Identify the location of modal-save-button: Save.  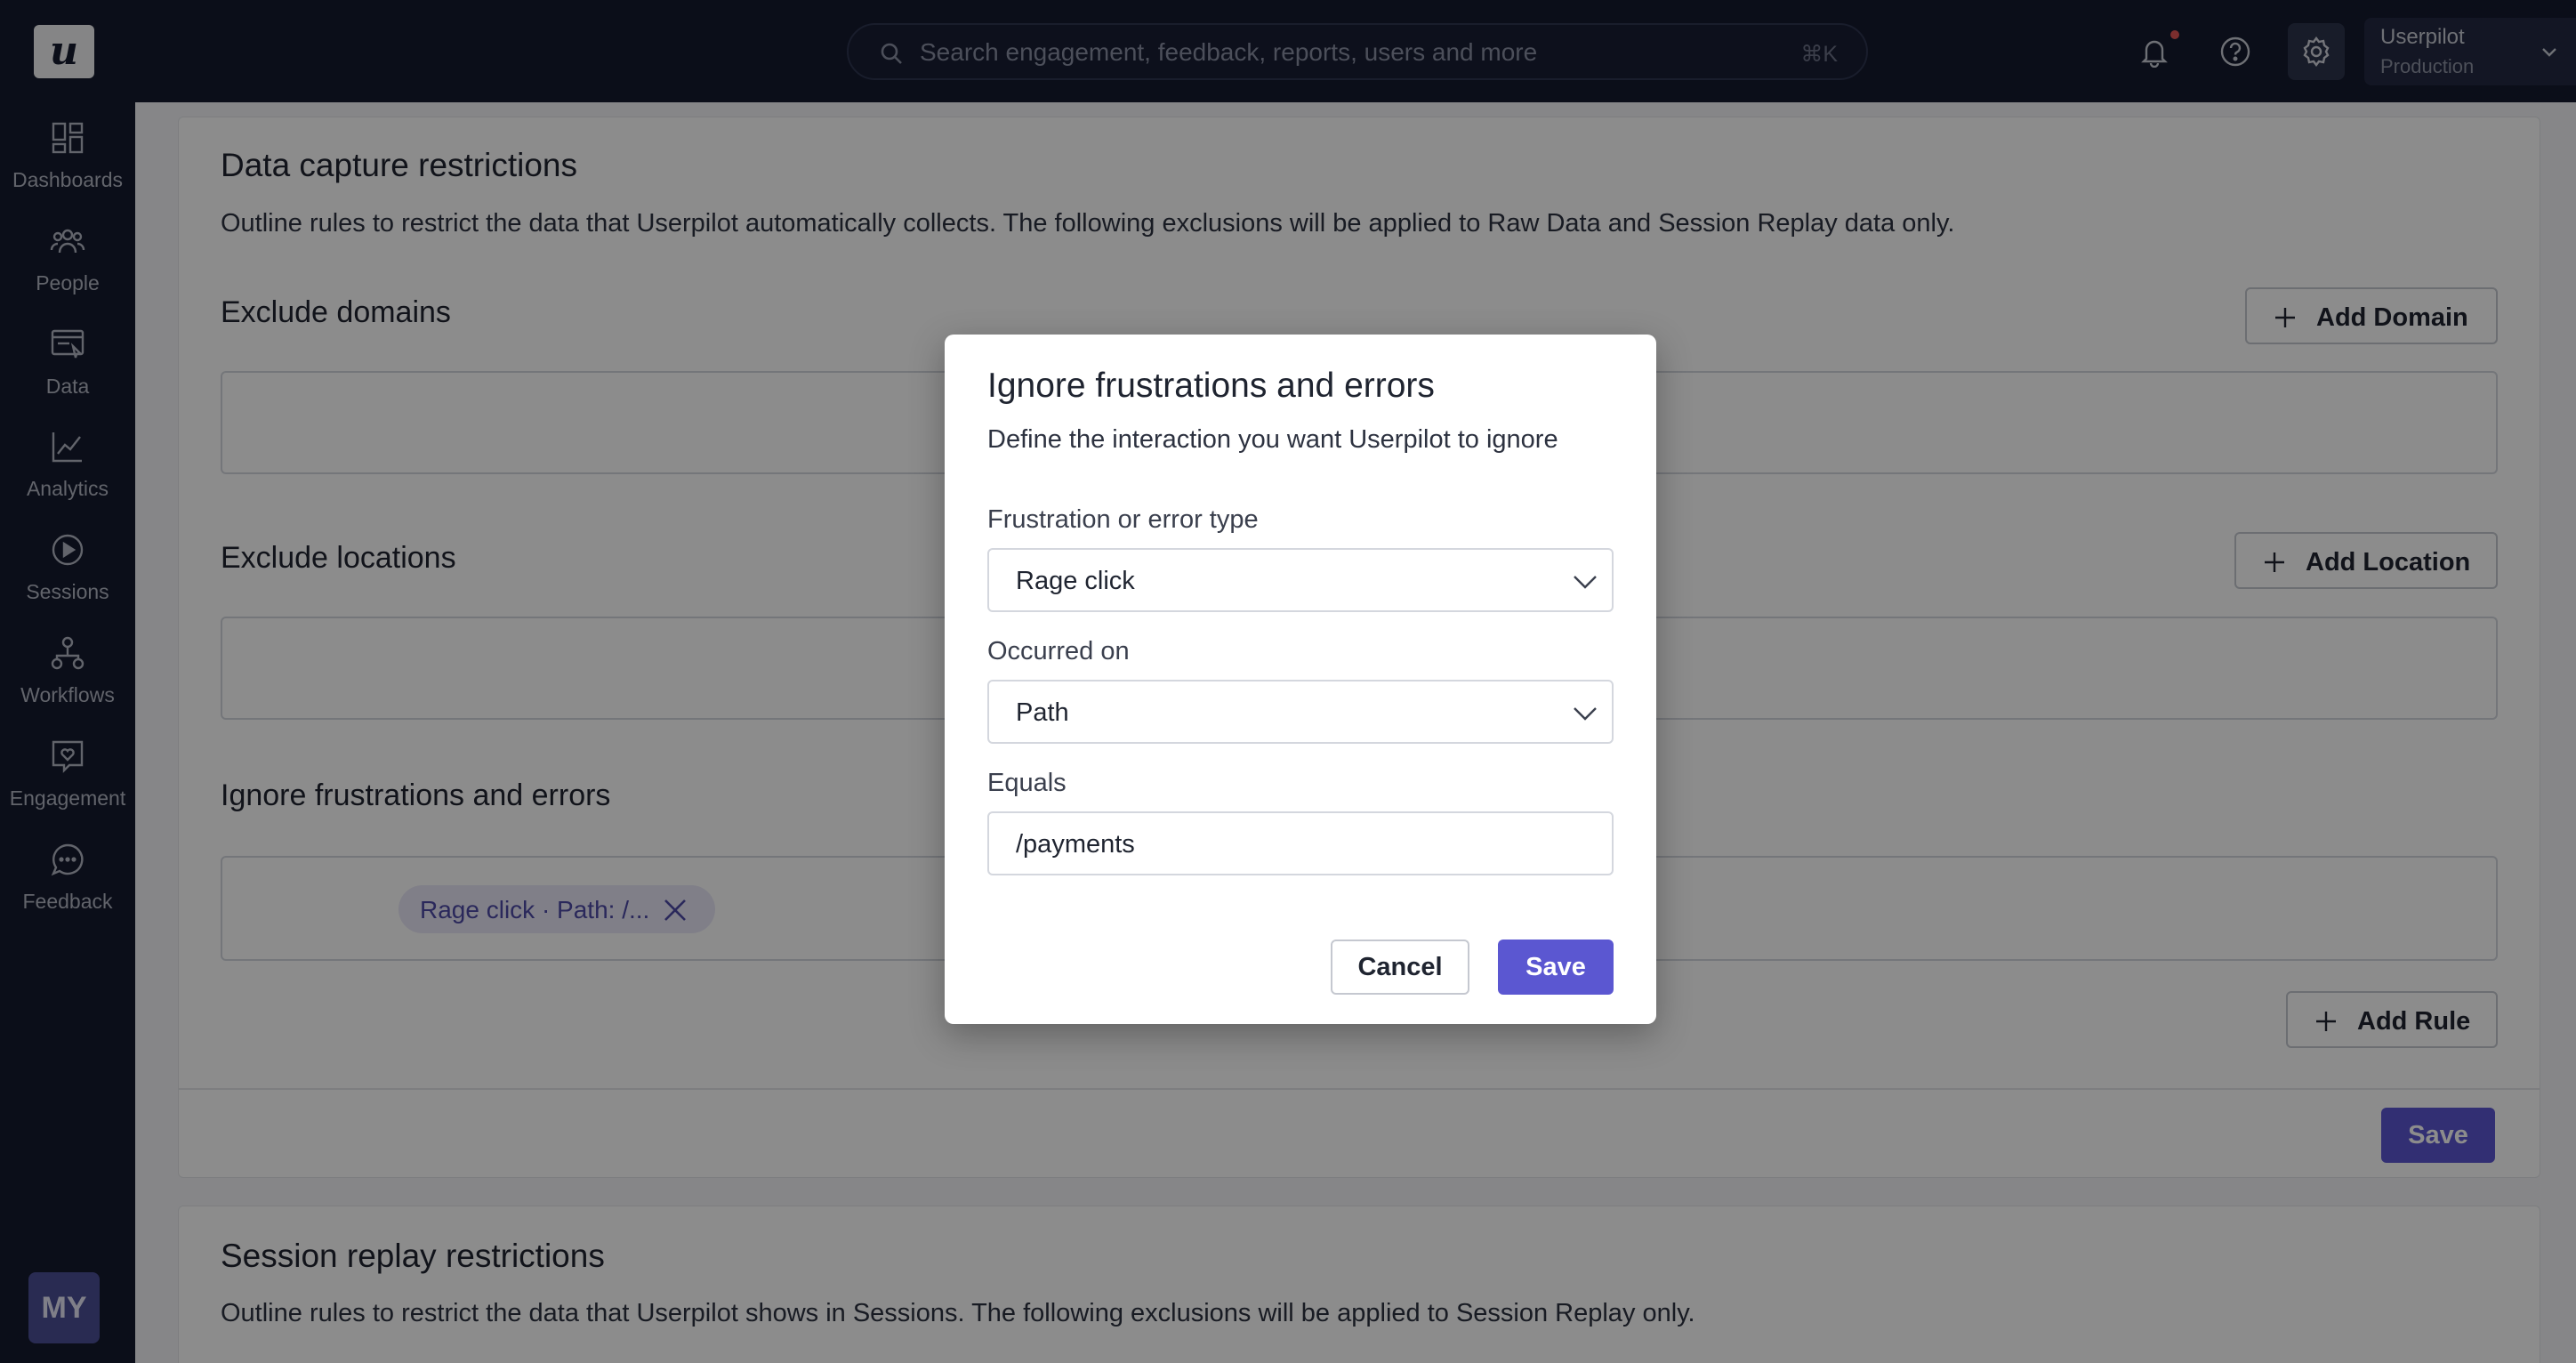
(1556, 967).